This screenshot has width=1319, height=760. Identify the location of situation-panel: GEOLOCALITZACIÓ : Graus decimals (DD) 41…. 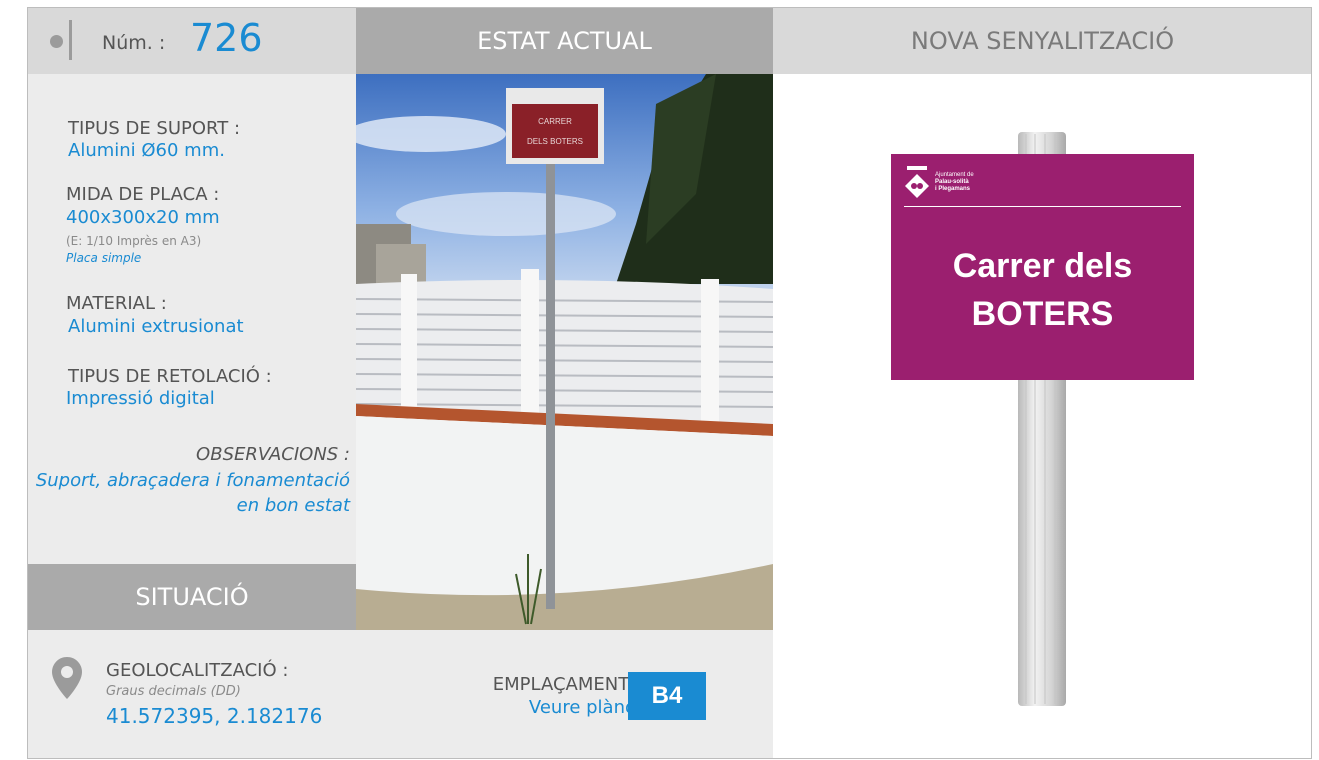
(400, 694).